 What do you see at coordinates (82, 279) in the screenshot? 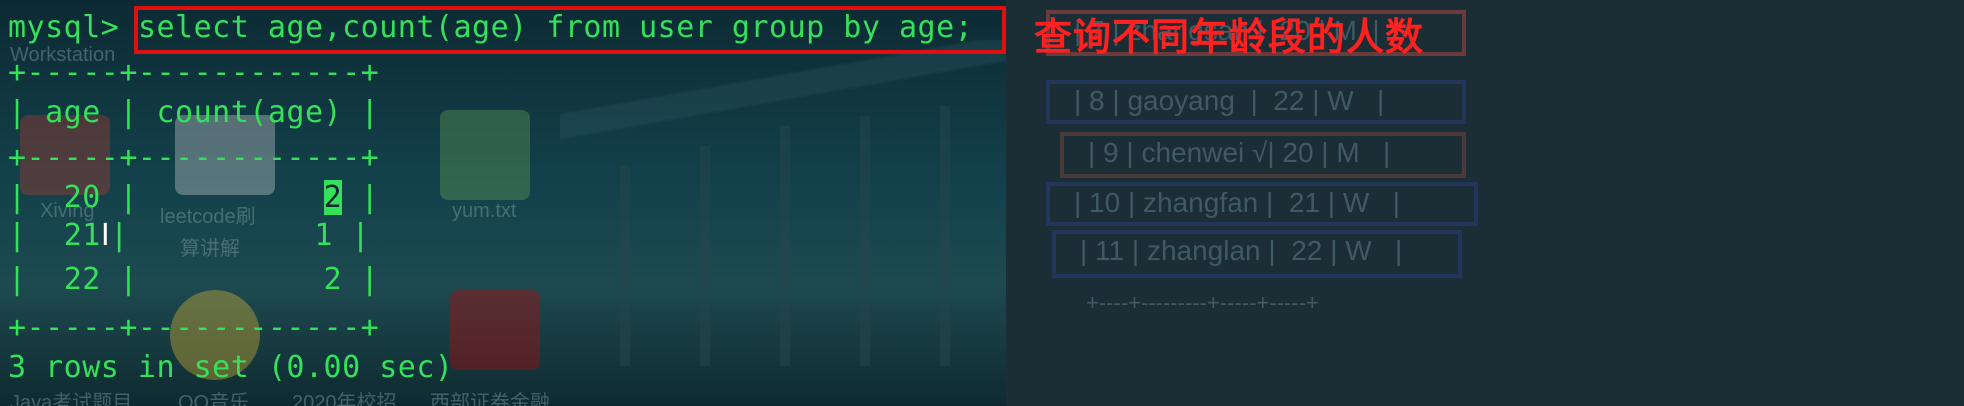
I see `age-cell: 22` at bounding box center [82, 279].